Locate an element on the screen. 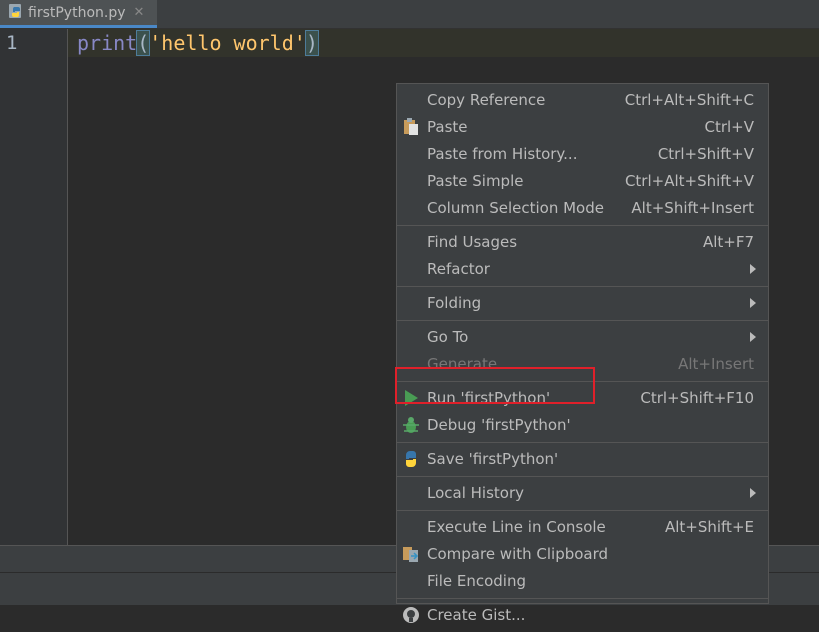 The width and height of the screenshot is (819, 632). menu-item-label: Execute Line in Console is located at coordinates (516, 526).